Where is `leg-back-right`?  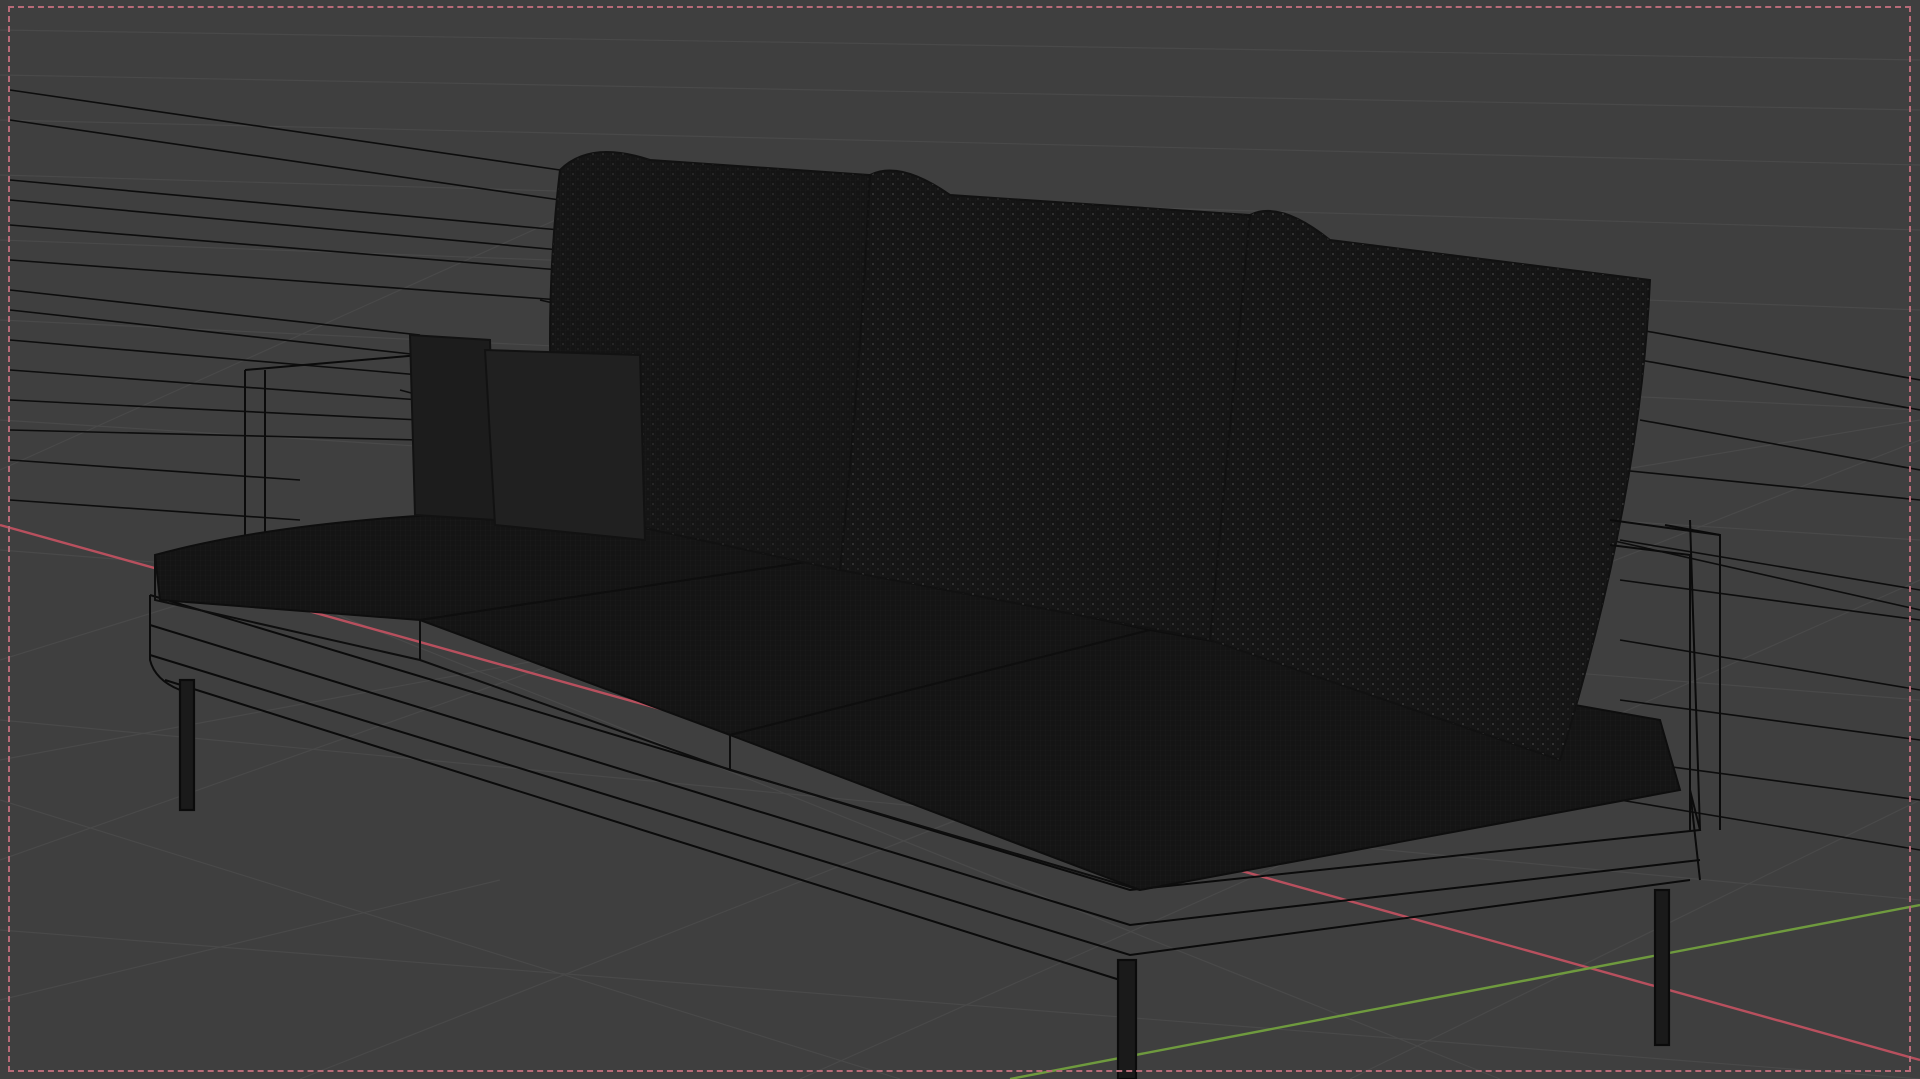
leg-back-right is located at coordinates (1662, 967).